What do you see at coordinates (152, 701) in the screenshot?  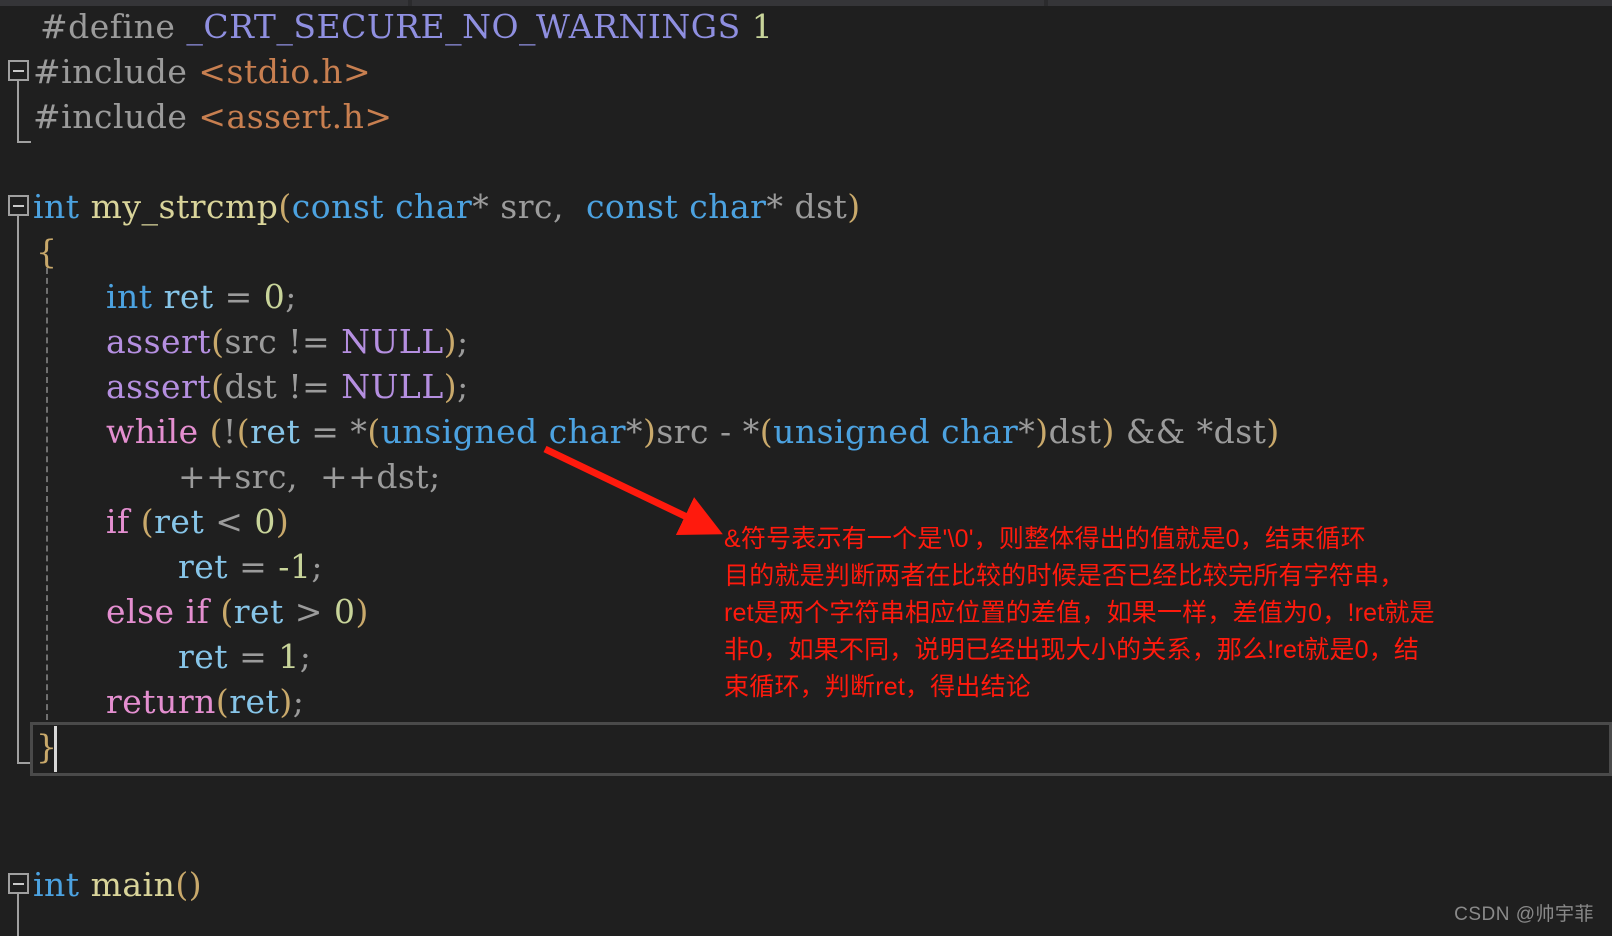 I see `line-return: return(ret);` at bounding box center [152, 701].